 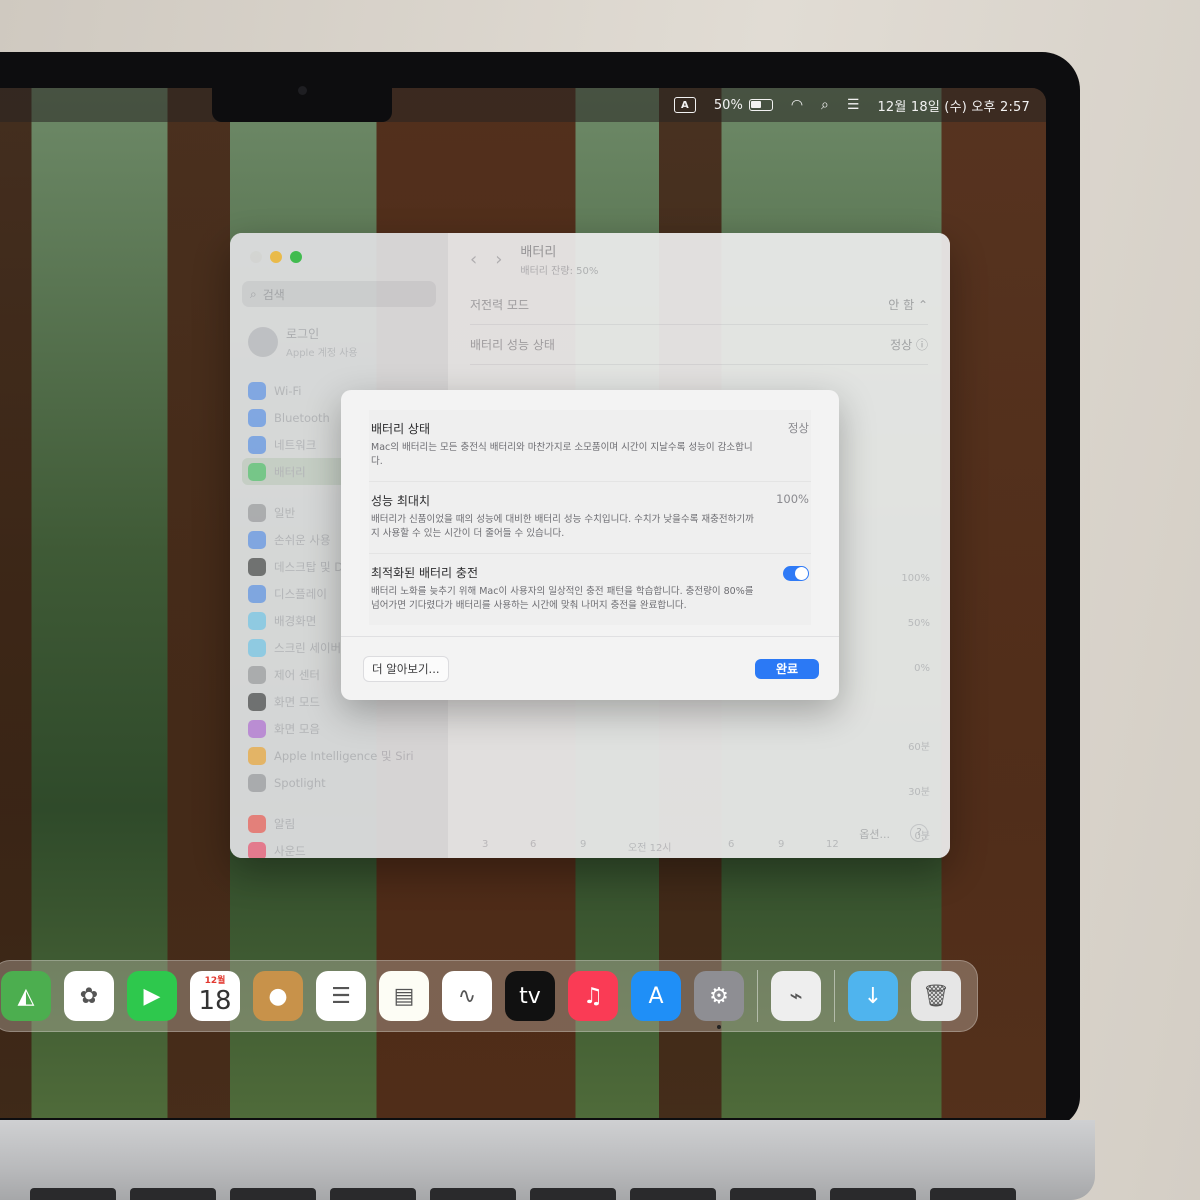 What do you see at coordinates (297, 728) in the screenshot?
I see `sidebar-item-label: 화면 모음` at bounding box center [297, 728].